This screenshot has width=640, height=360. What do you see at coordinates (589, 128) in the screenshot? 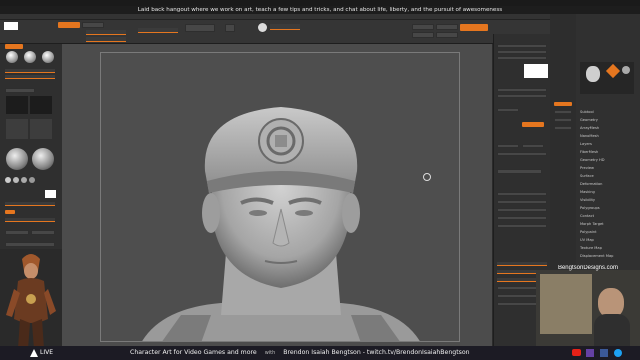
I see `menu-item-arraymesh: ArrayMesh` at bounding box center [589, 128].